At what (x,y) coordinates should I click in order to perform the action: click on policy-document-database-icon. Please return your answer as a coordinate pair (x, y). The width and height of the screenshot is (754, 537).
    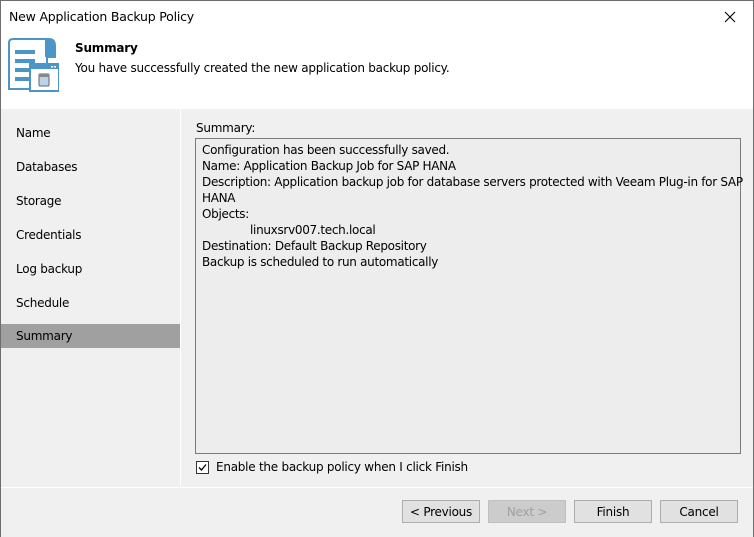
    Looking at the image, I should click on (33, 65).